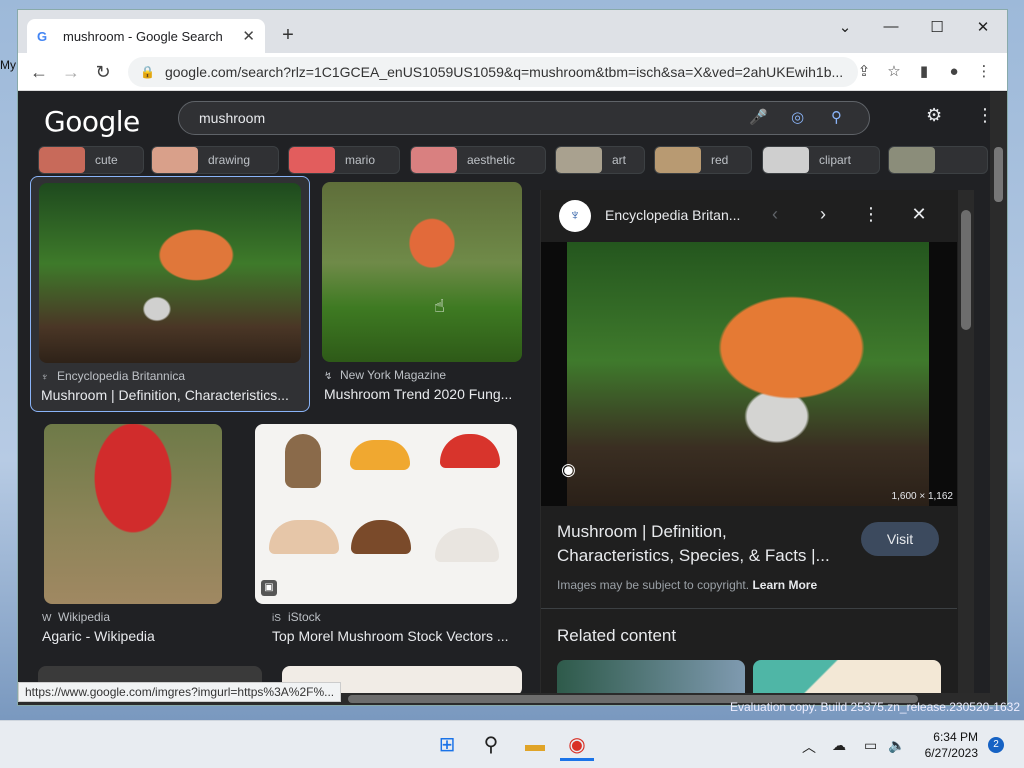  I want to click on chip-label: drawing, so click(229, 160).